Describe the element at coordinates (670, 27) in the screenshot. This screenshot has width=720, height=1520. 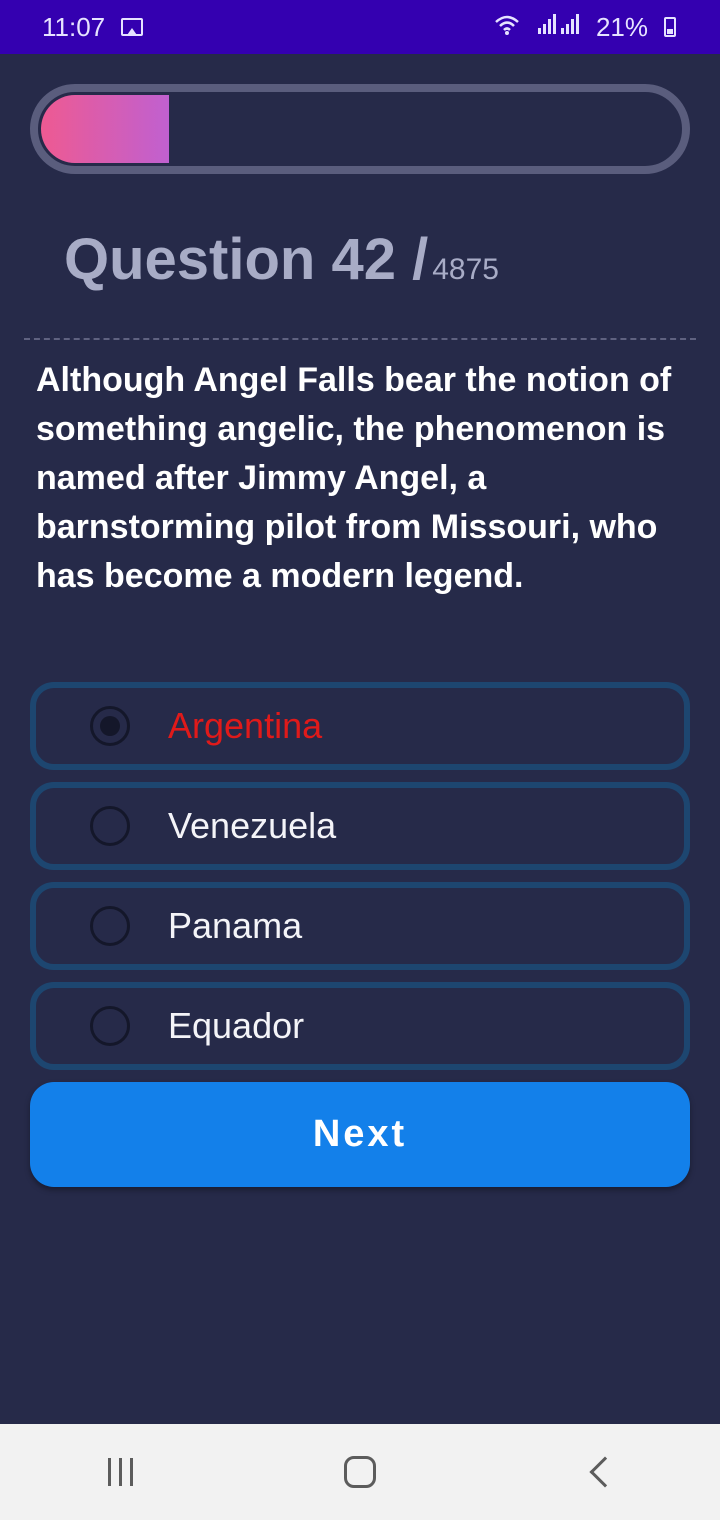
I see `battery-icon` at that location.